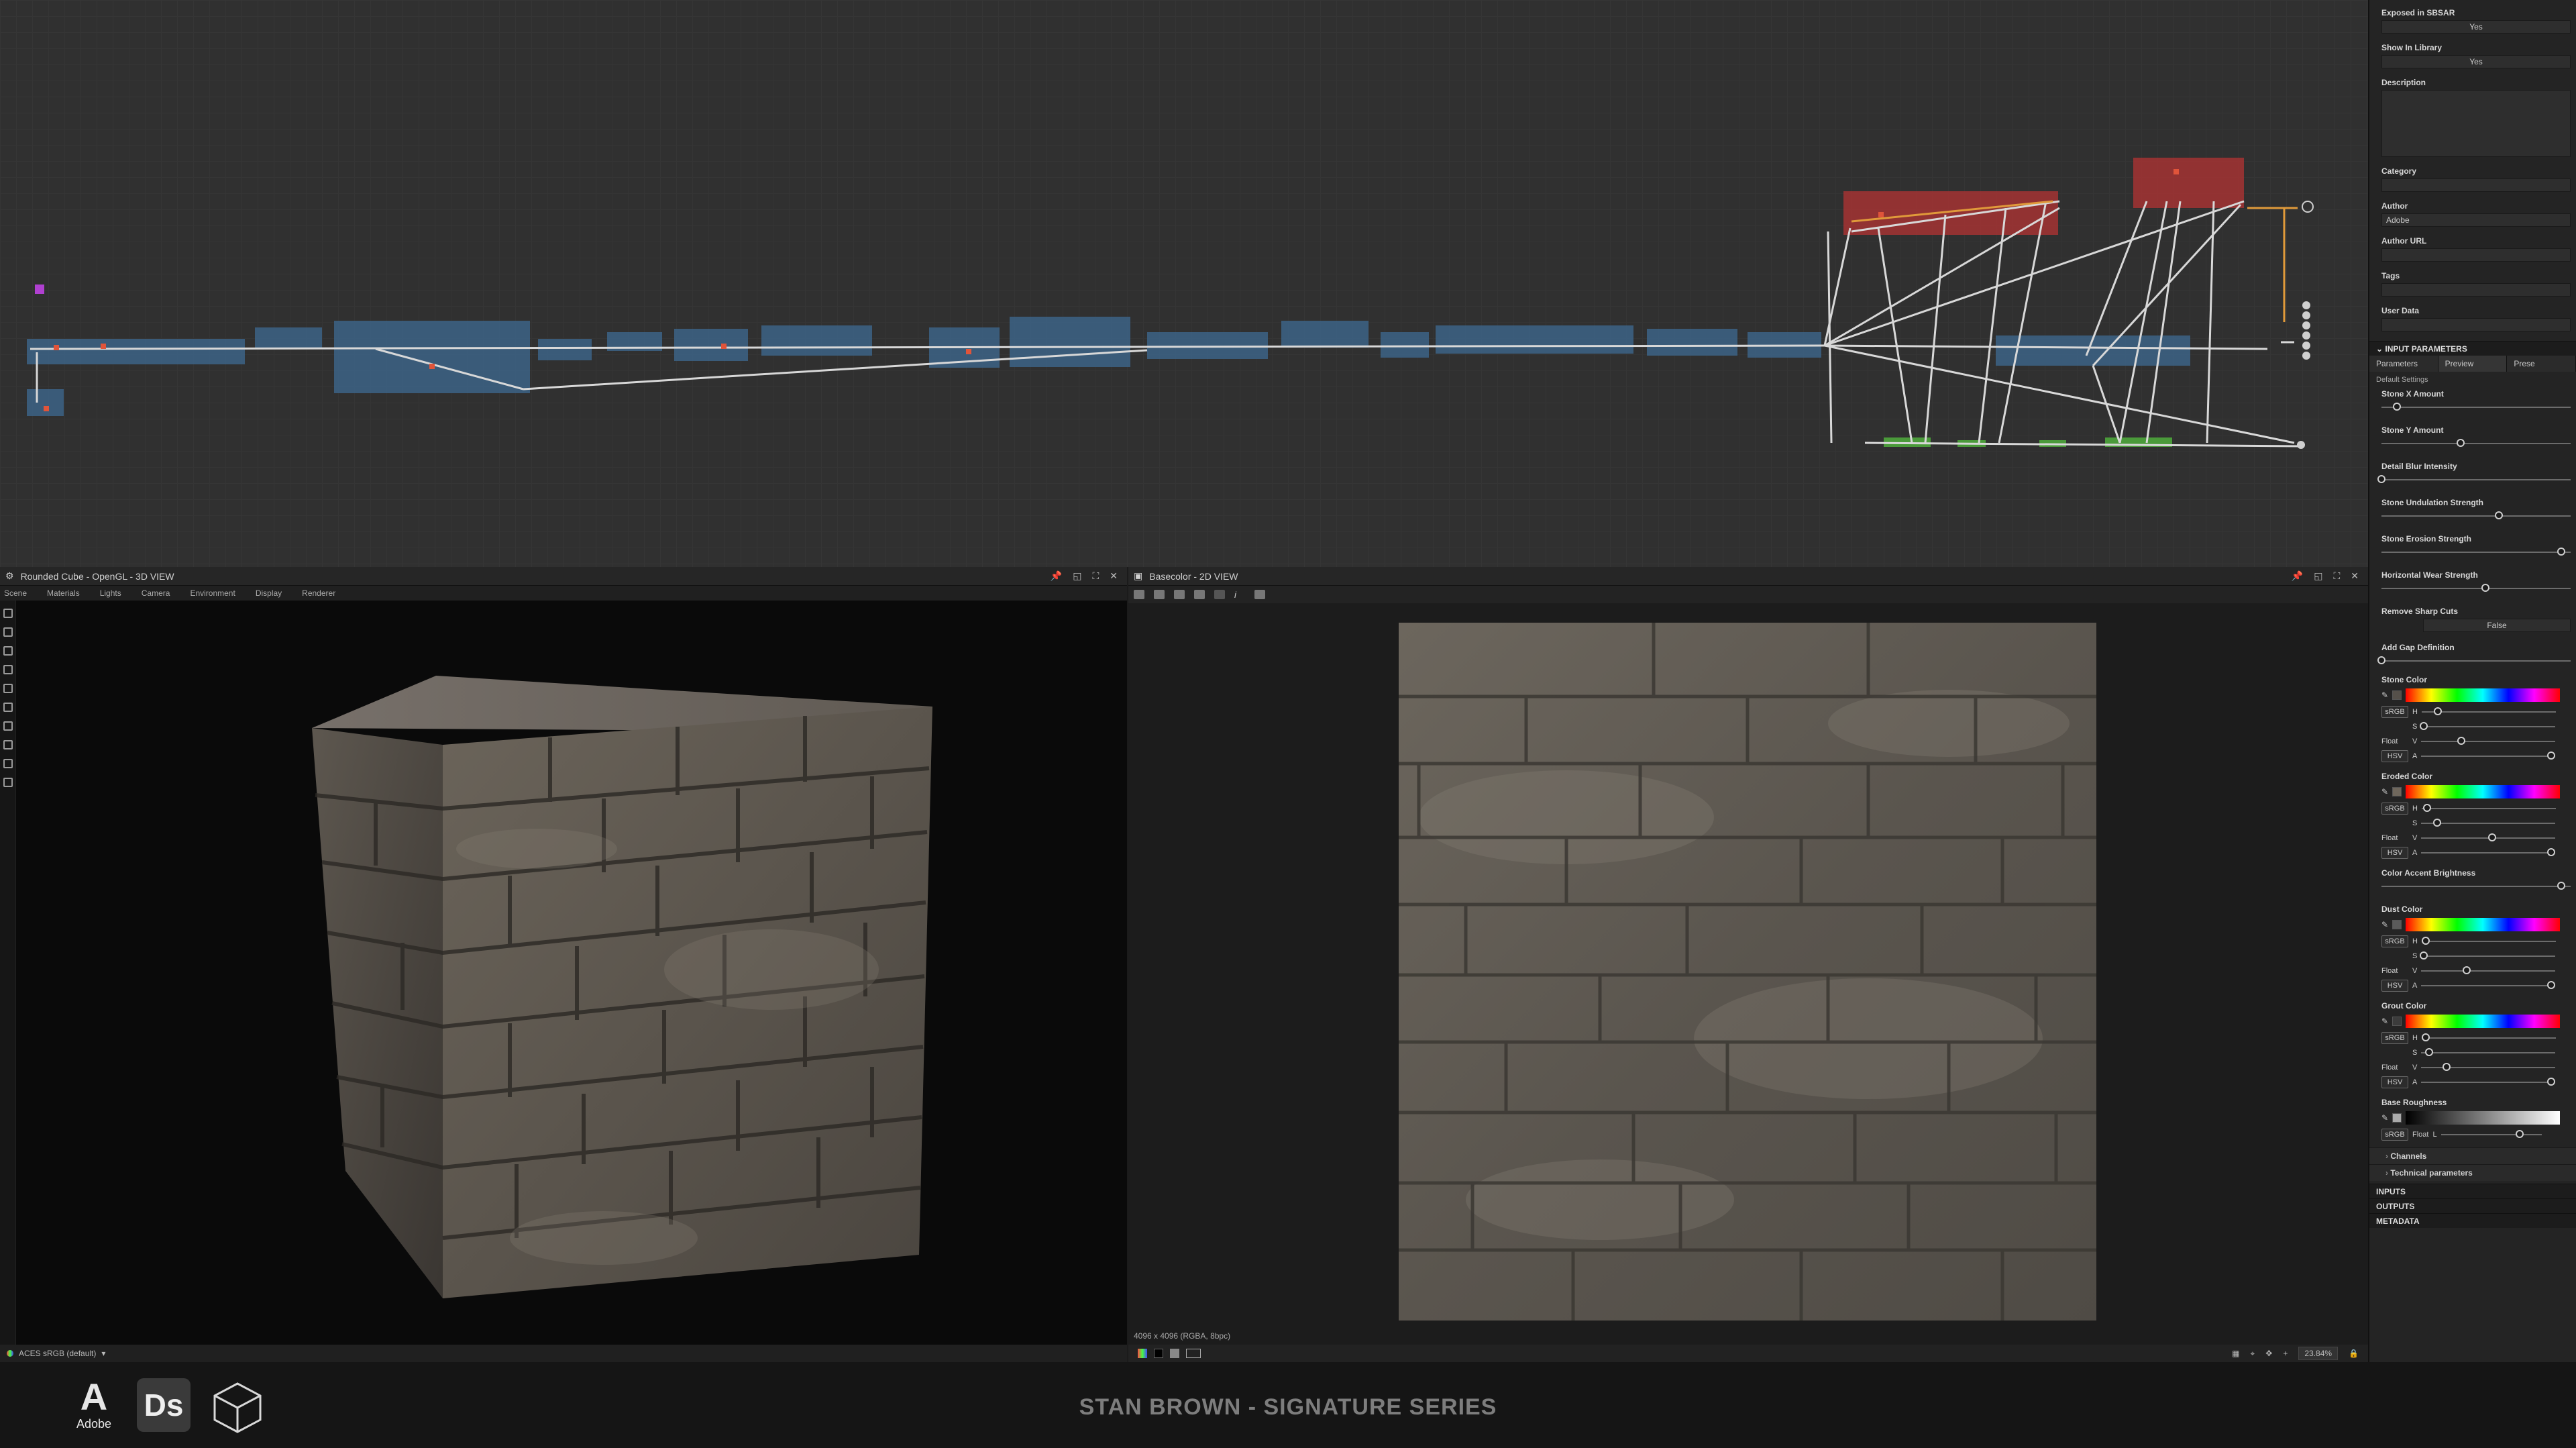  I want to click on display-icon, so click(1199, 594).